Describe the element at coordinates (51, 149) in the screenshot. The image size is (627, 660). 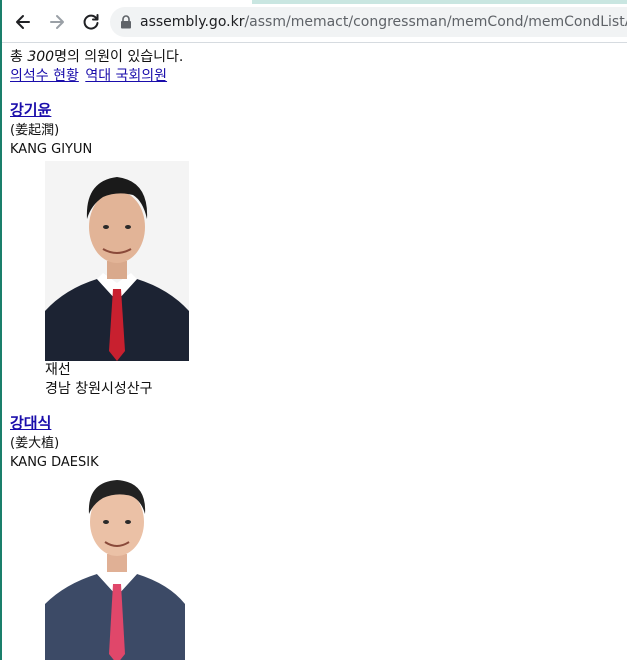
I see `member-english-name: KANG GIYUN` at that location.